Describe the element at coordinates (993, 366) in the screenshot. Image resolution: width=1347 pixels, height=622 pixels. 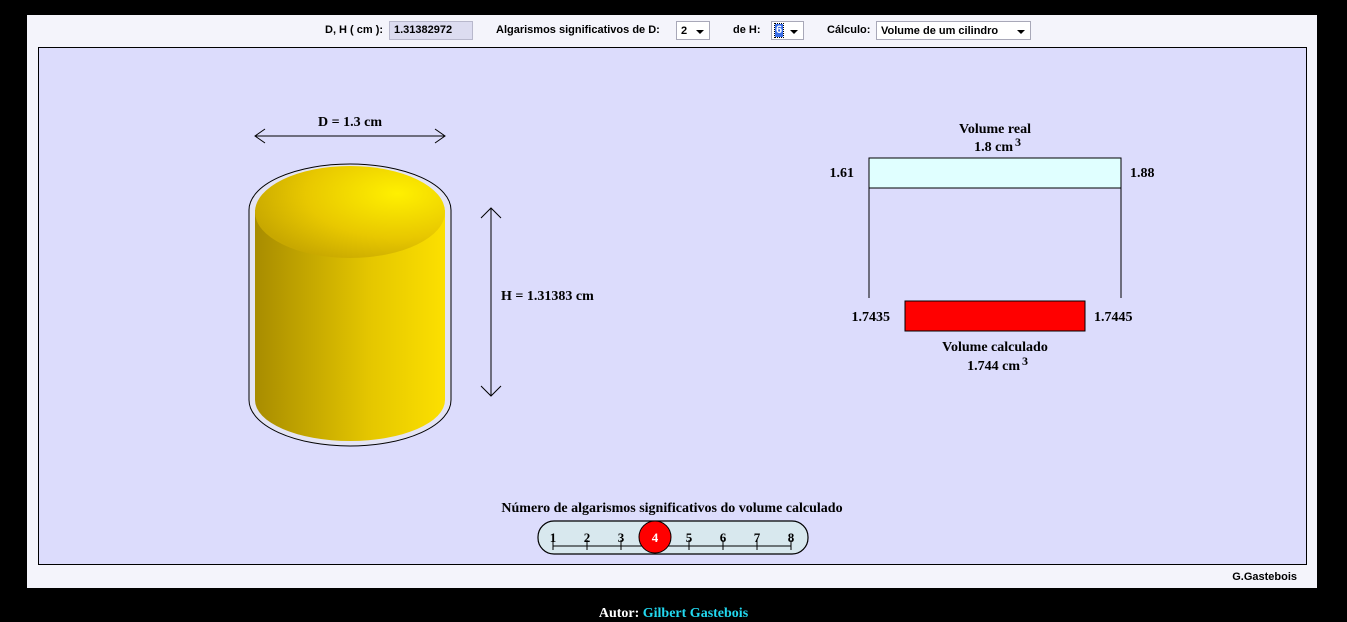
I see `volume-calc-value: 1.744 cm` at that location.